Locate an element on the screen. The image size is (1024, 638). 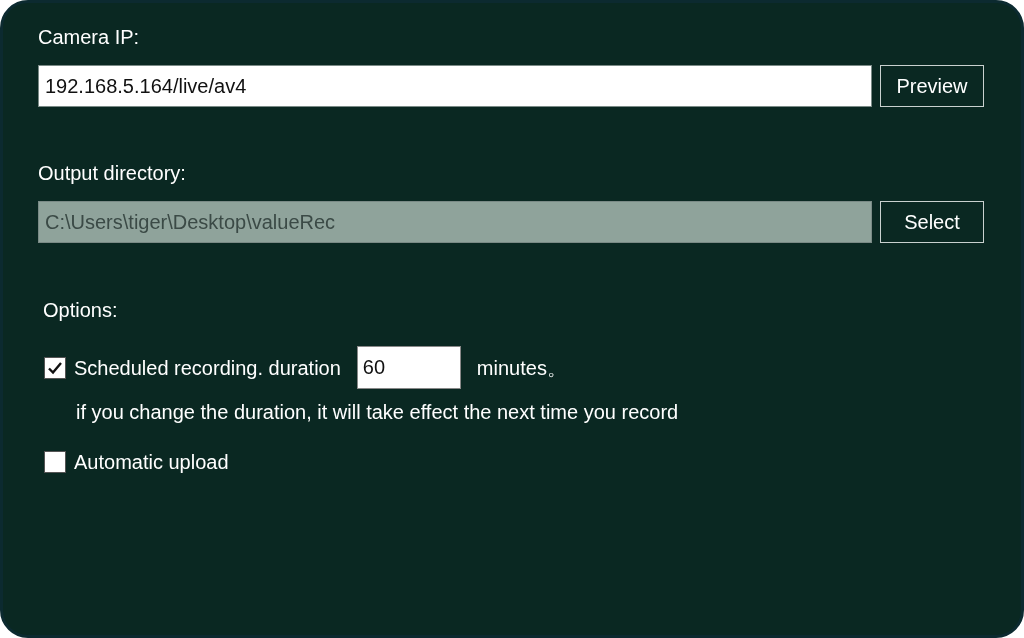
section-label: Options: is located at coordinates (81, 310).